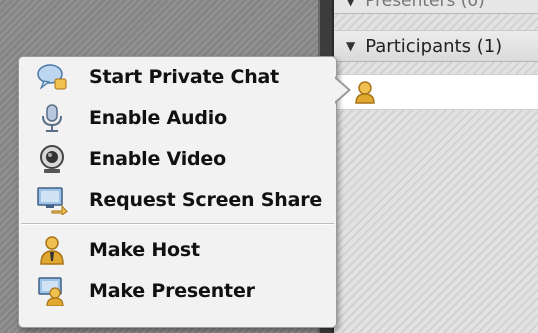 Image resolution: width=538 pixels, height=333 pixels. Describe the element at coordinates (52, 200) in the screenshot. I see `screen-share-icon` at that location.